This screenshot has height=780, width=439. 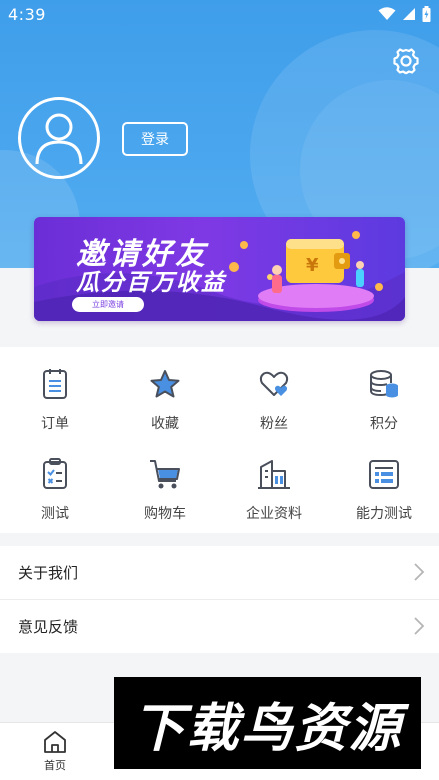 I want to click on banner-cta-button: 立即邀请, so click(x=108, y=304).